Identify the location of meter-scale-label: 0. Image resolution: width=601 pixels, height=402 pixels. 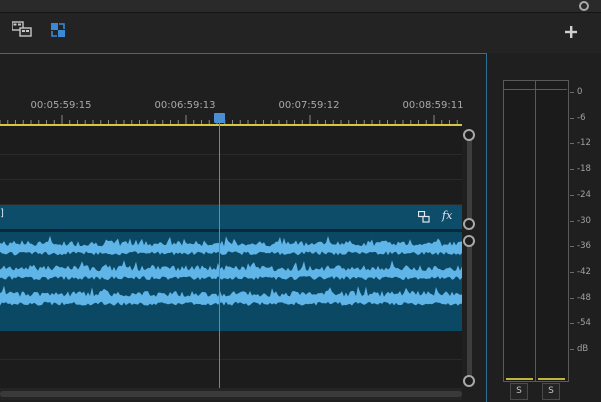
(580, 92).